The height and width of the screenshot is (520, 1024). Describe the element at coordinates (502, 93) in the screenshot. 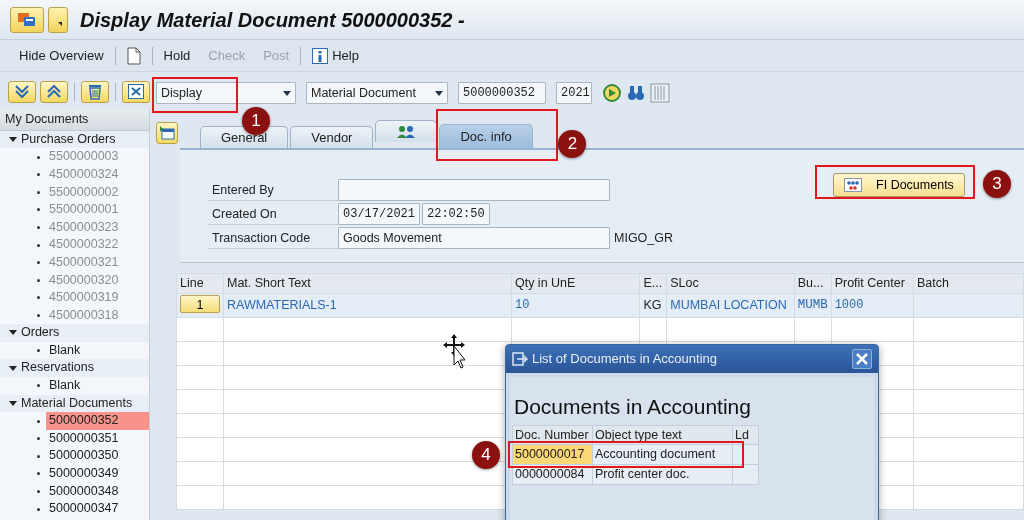

I see `input-field: 5000000352` at that location.